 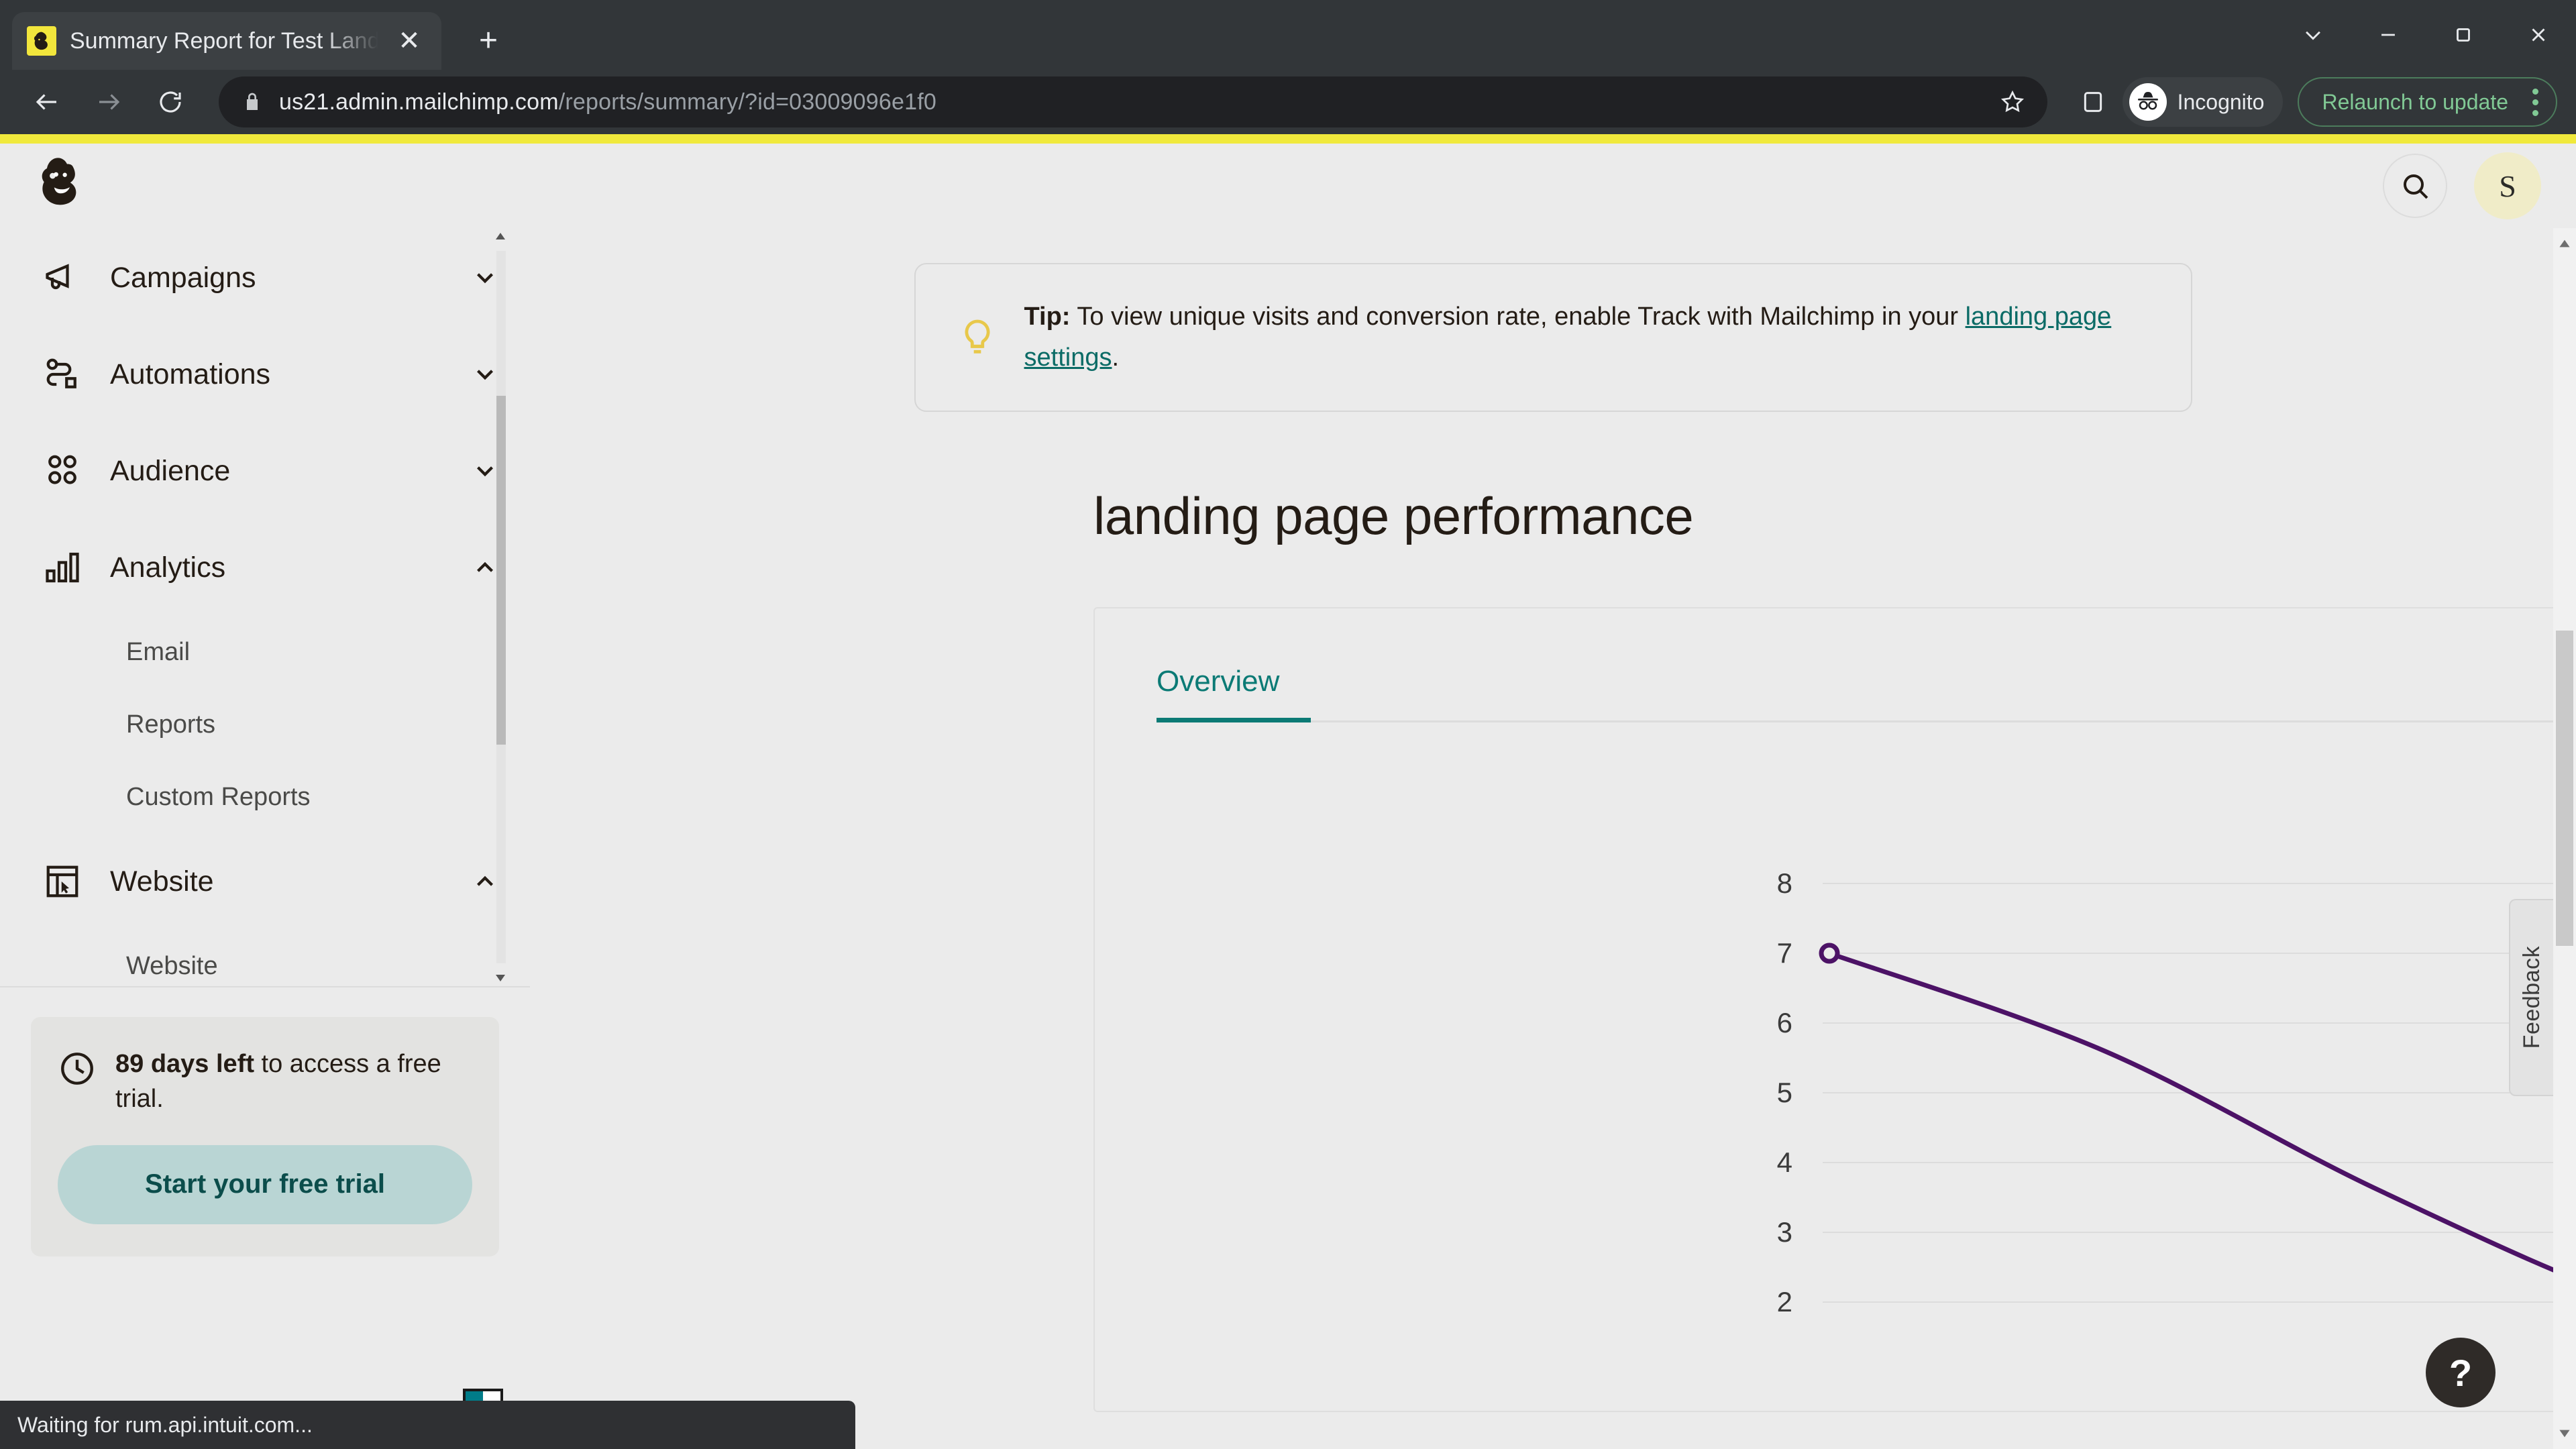 What do you see at coordinates (265, 652) in the screenshot?
I see `sidebar-subitem-email: Email` at bounding box center [265, 652].